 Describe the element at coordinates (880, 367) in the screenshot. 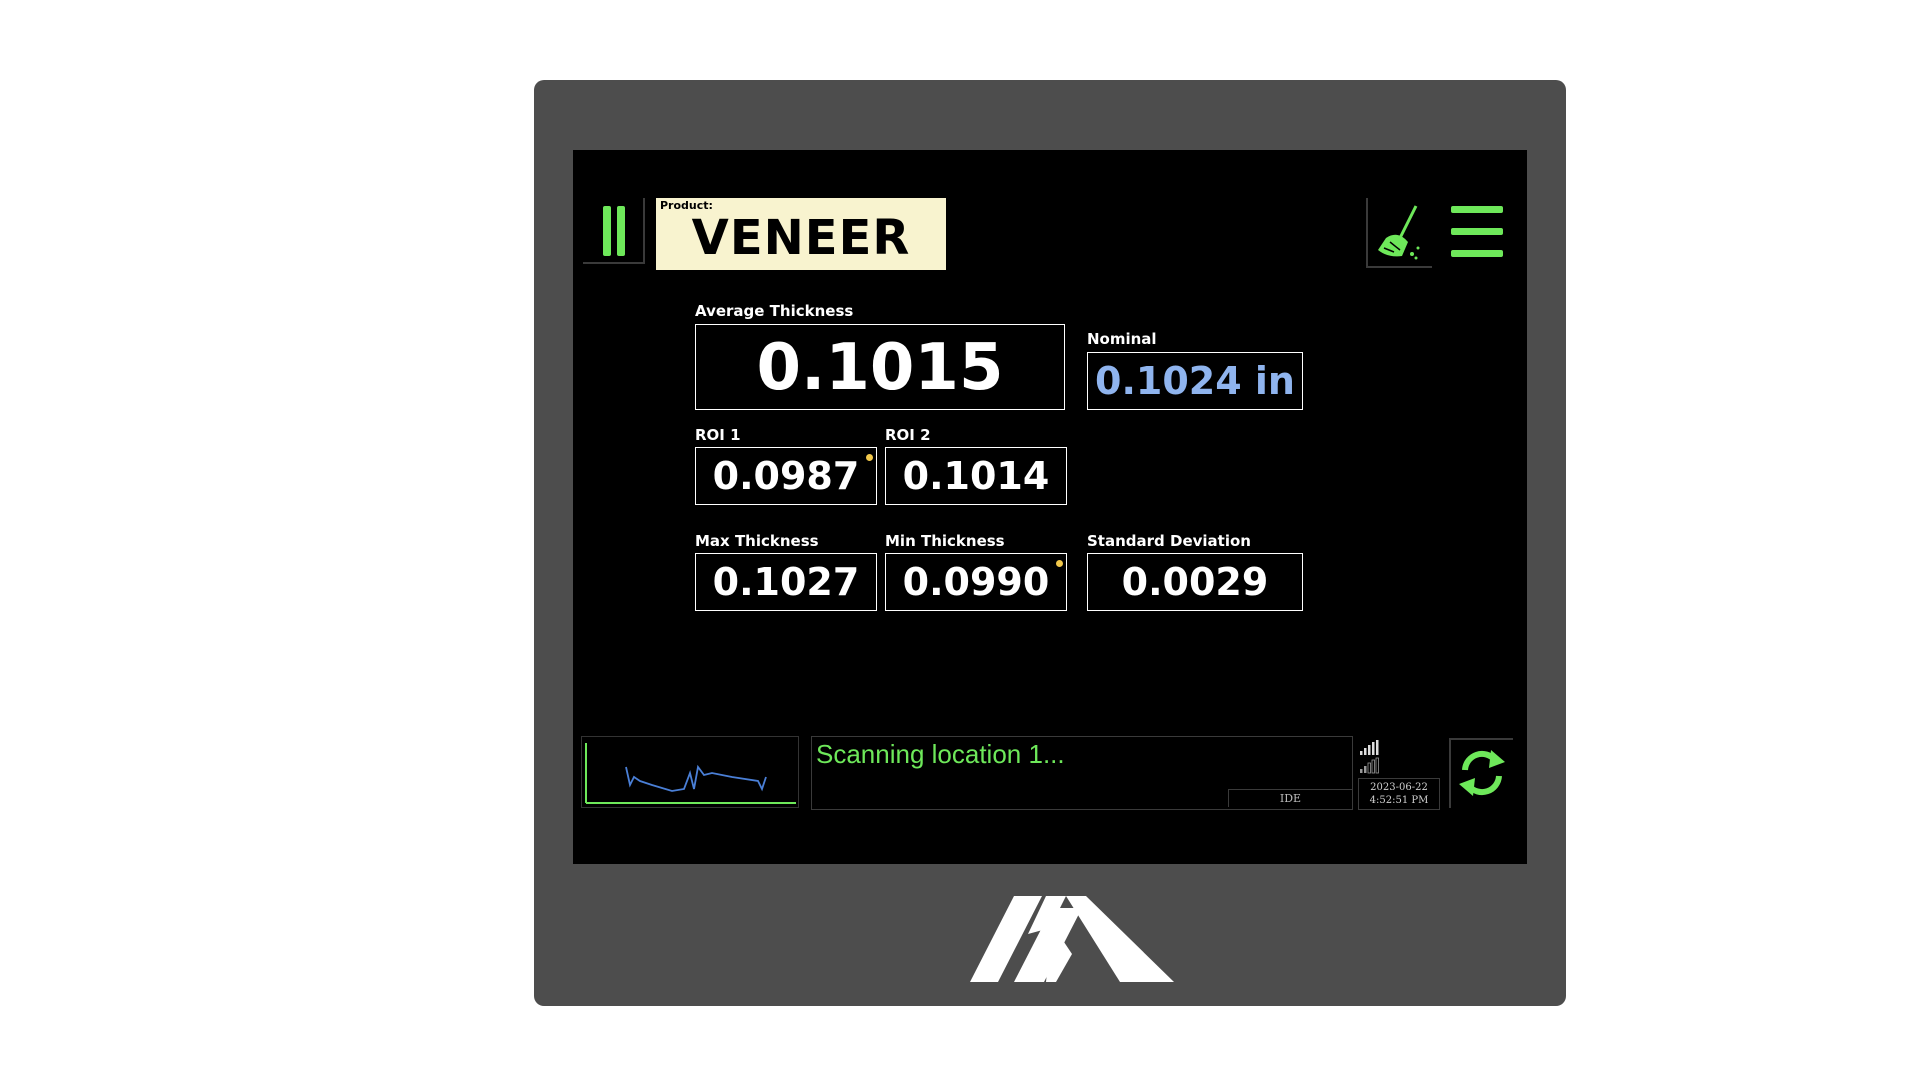

I see `average-thickness-value: 0.1015` at that location.